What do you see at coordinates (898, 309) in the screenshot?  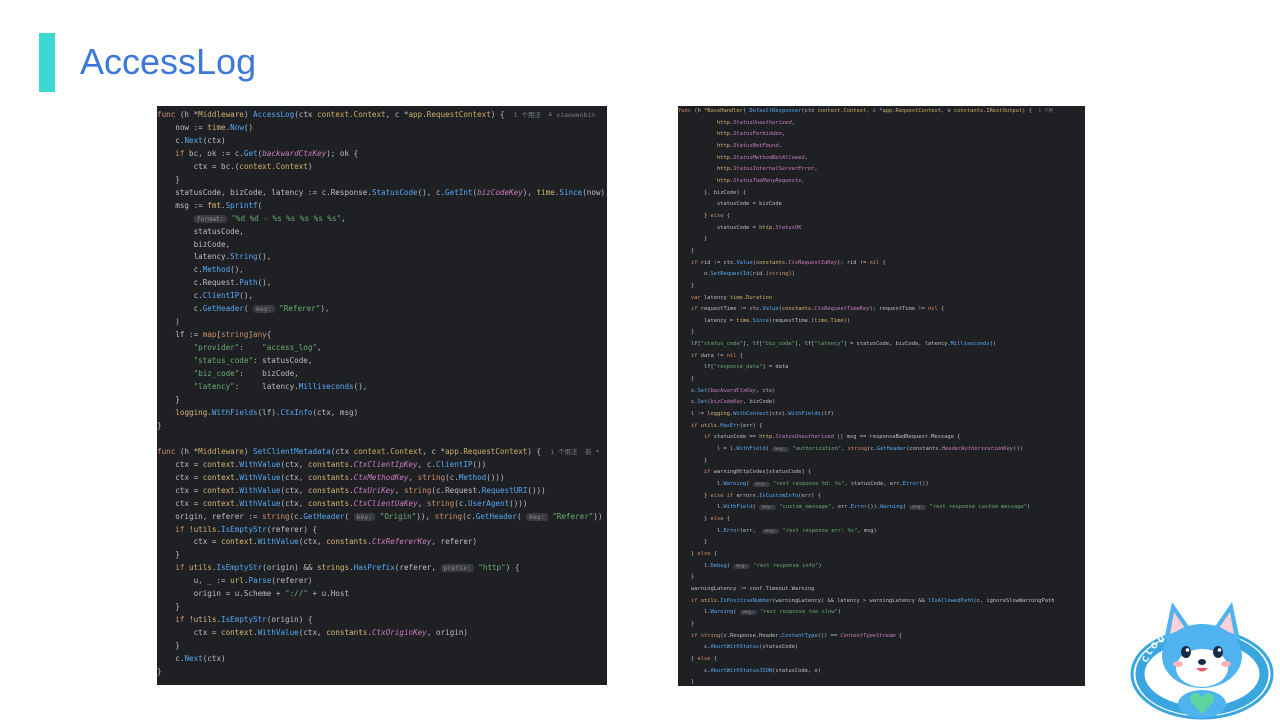 I see `code-token: ); requestTime !=` at bounding box center [898, 309].